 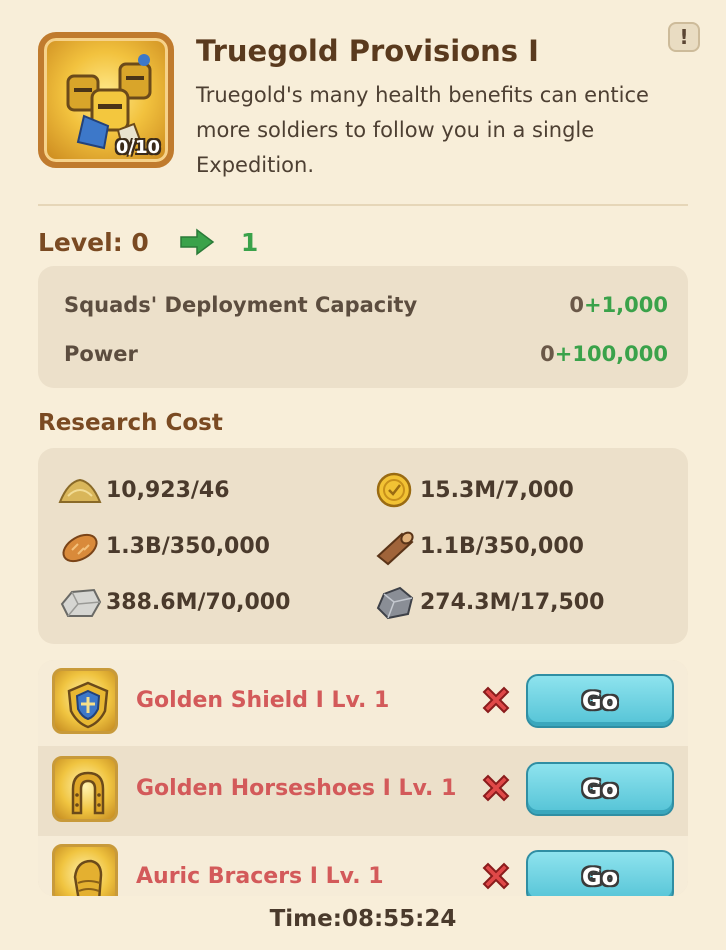 What do you see at coordinates (168, 490) in the screenshot?
I see `cost-value: 10,923/46` at bounding box center [168, 490].